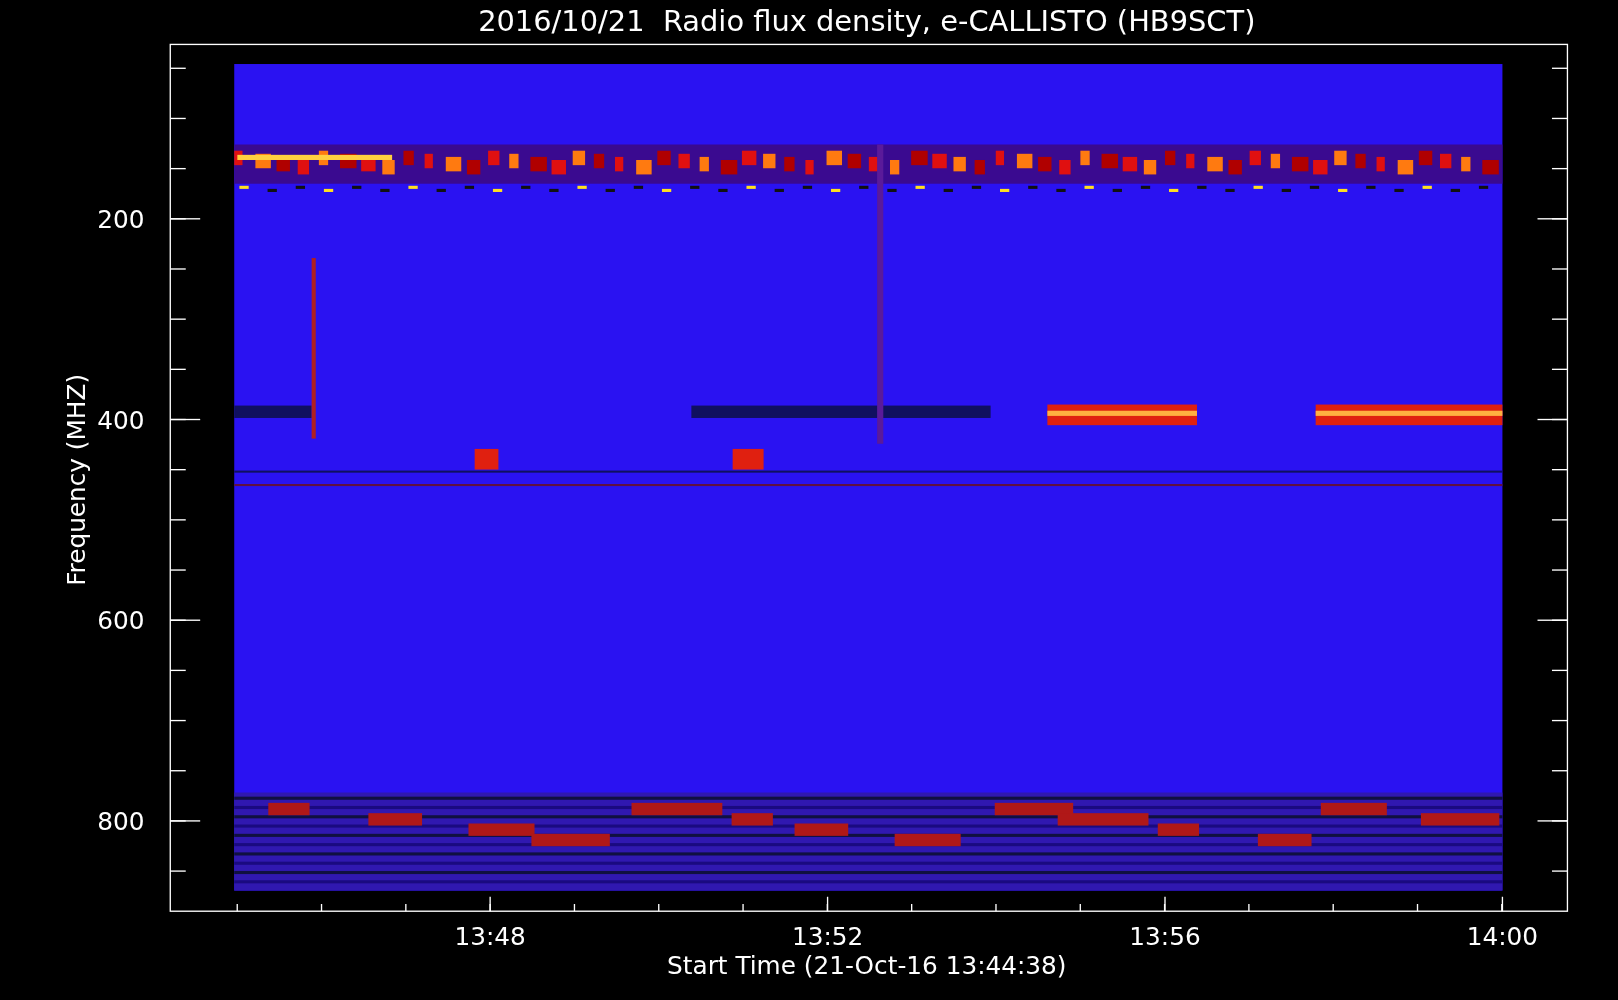  What do you see at coordinates (867, 21) in the screenshot?
I see `chart-title: 2016/10/21 Radio flux density, e-CALLISTO (HB9SCT)` at bounding box center [867, 21].